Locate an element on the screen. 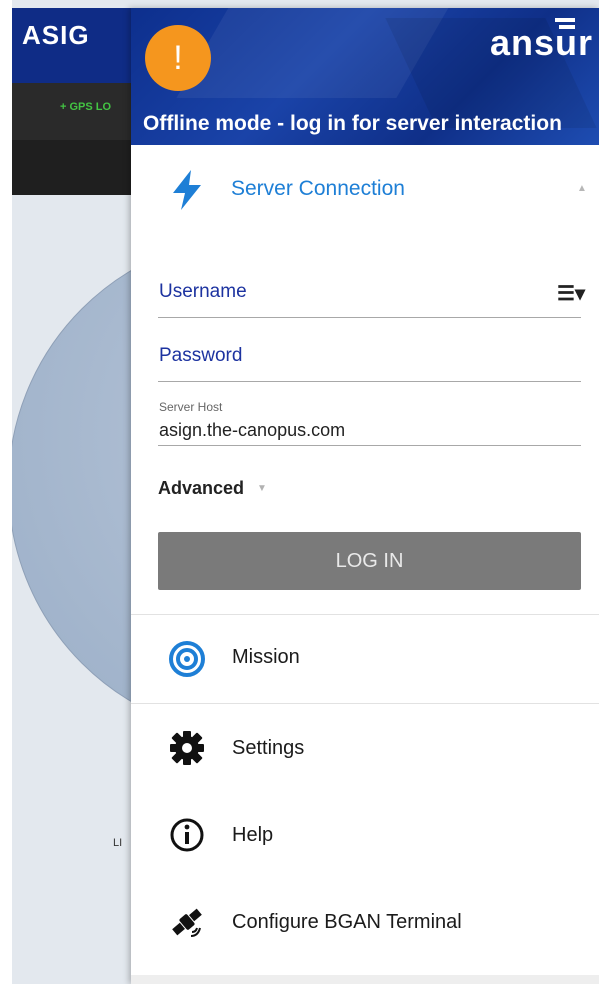 The height and width of the screenshot is (984, 599). menu-item-help: Help is located at coordinates (365, 835).